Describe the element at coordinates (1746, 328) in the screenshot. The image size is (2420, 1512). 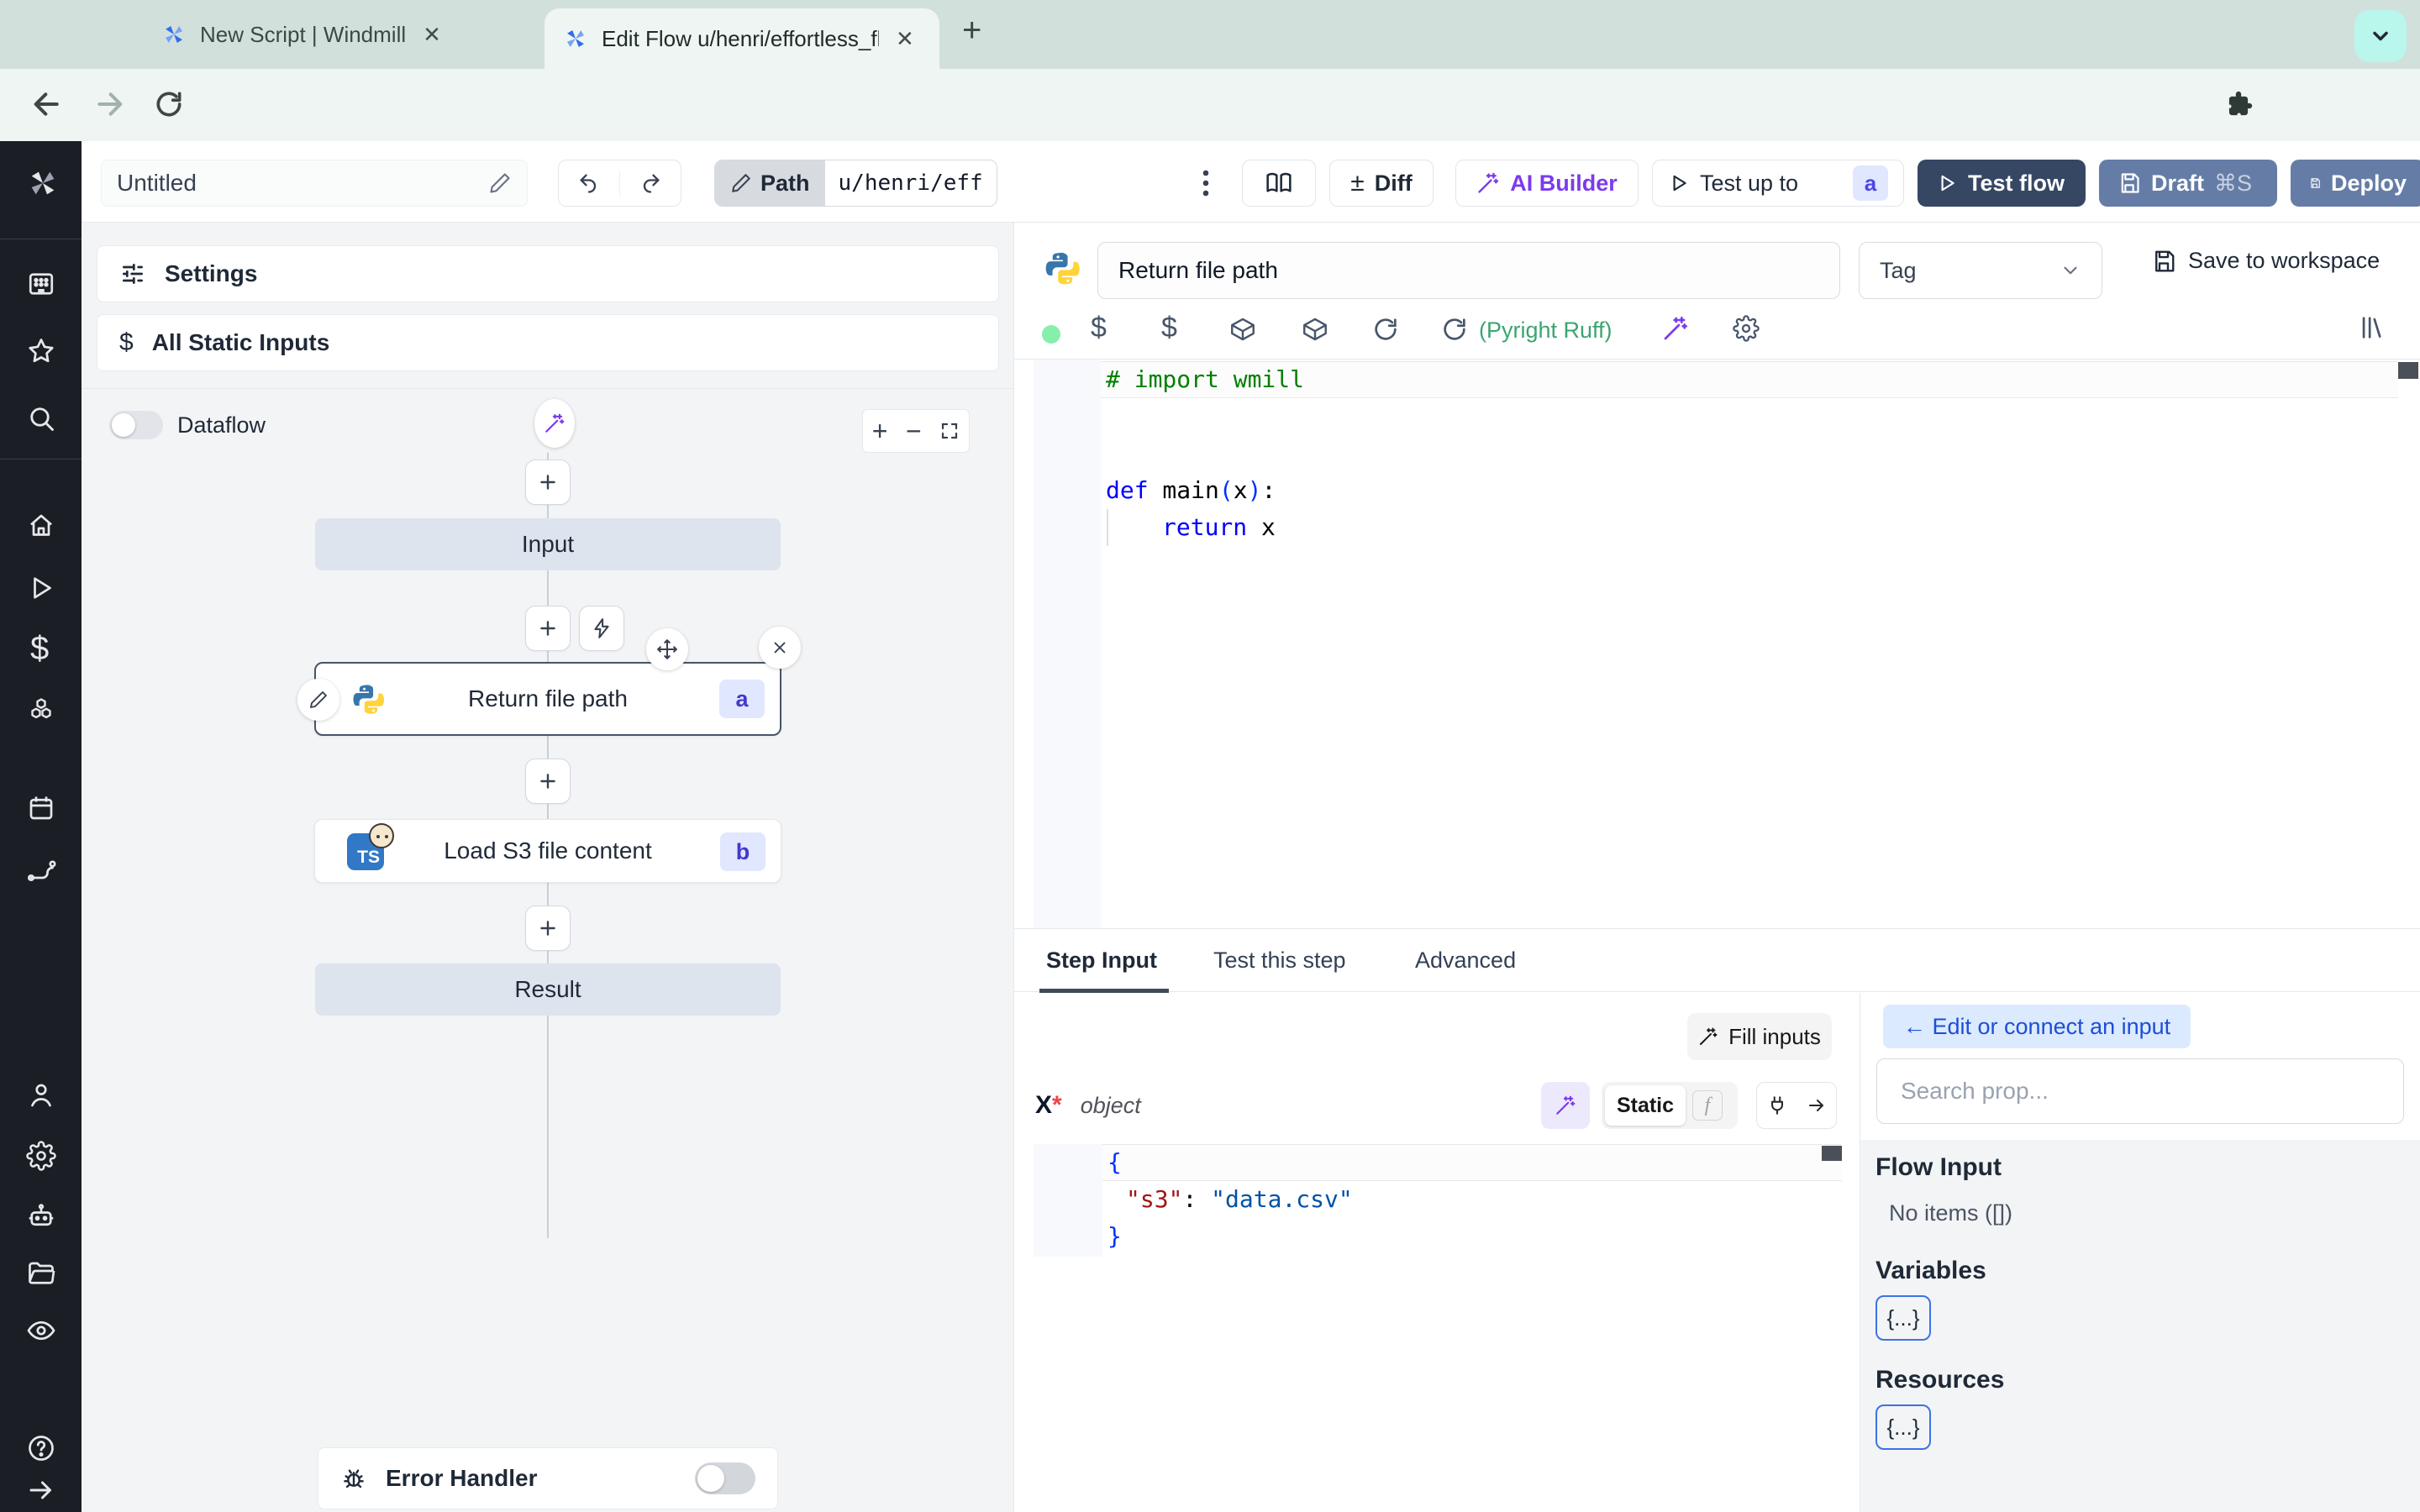
I see `editor-settings-gear-icon` at that location.